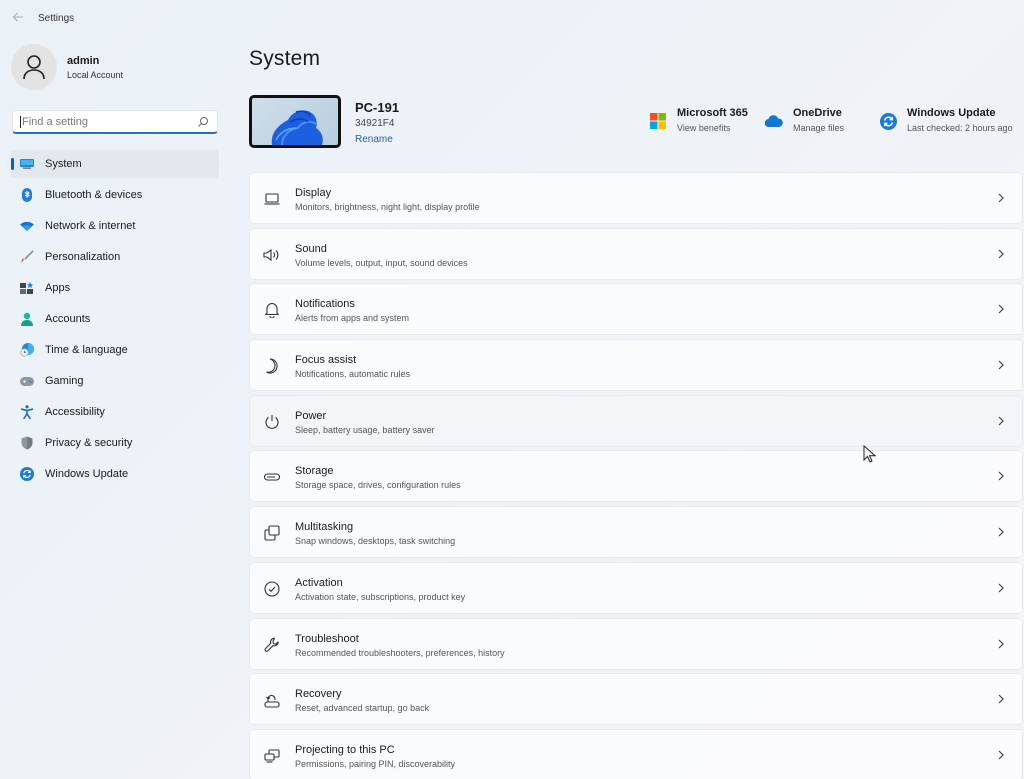 This screenshot has height=779, width=1024. What do you see at coordinates (83, 60) in the screenshot?
I see `profile-name: admin` at bounding box center [83, 60].